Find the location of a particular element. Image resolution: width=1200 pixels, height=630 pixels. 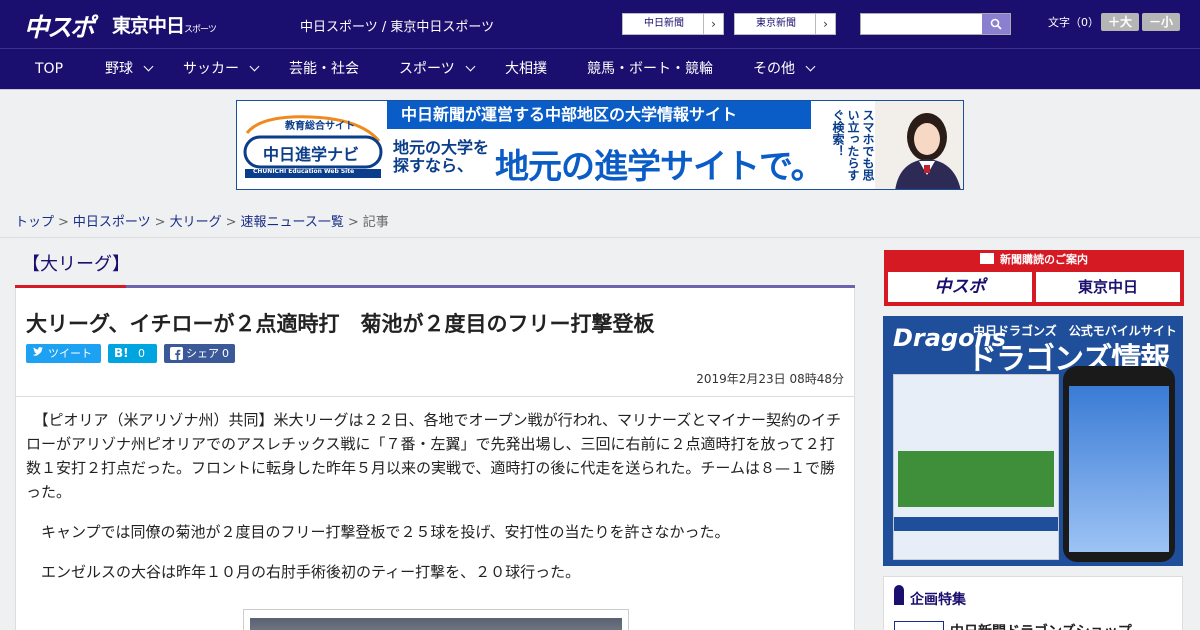

nav-item-label: 大相撲 is located at coordinates (526, 69).